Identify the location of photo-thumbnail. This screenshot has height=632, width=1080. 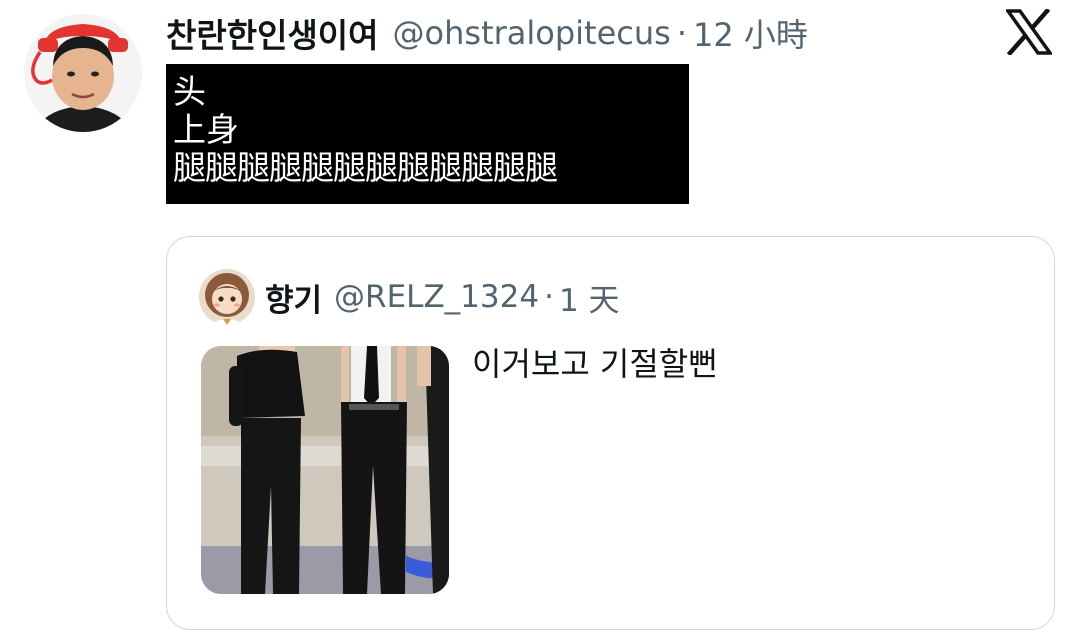
(325, 470).